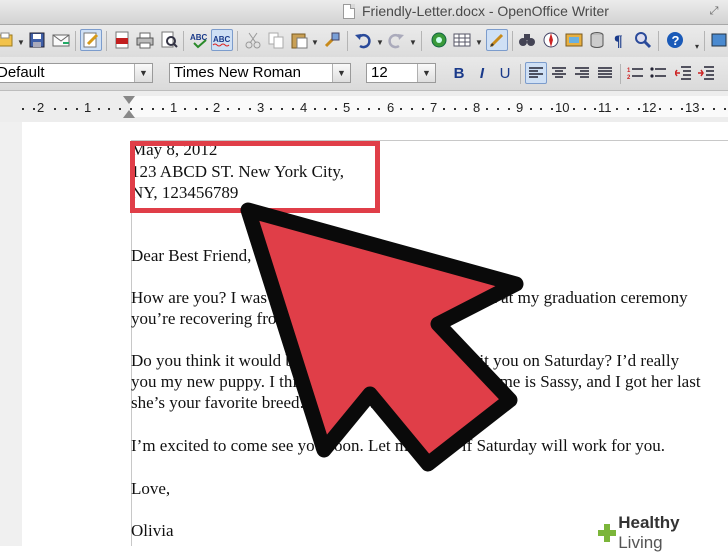 The width and height of the screenshot is (728, 553). I want to click on font-size-select: 12 ▼, so click(401, 73).